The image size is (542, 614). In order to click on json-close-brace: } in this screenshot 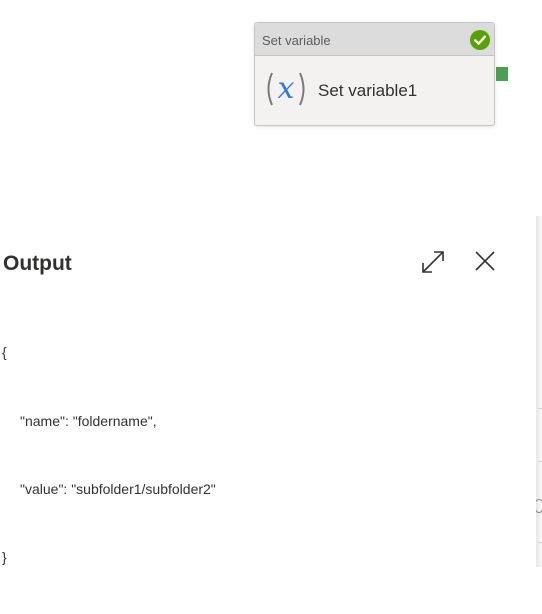, I will do `click(4, 556)`.